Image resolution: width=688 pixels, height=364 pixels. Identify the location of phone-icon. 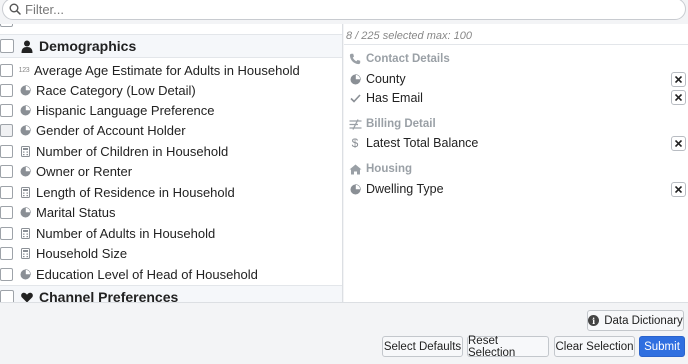
(355, 59).